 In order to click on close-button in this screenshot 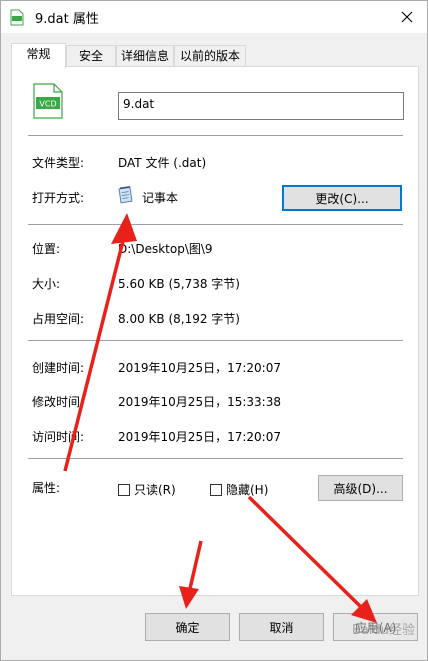, I will do `click(407, 17)`.